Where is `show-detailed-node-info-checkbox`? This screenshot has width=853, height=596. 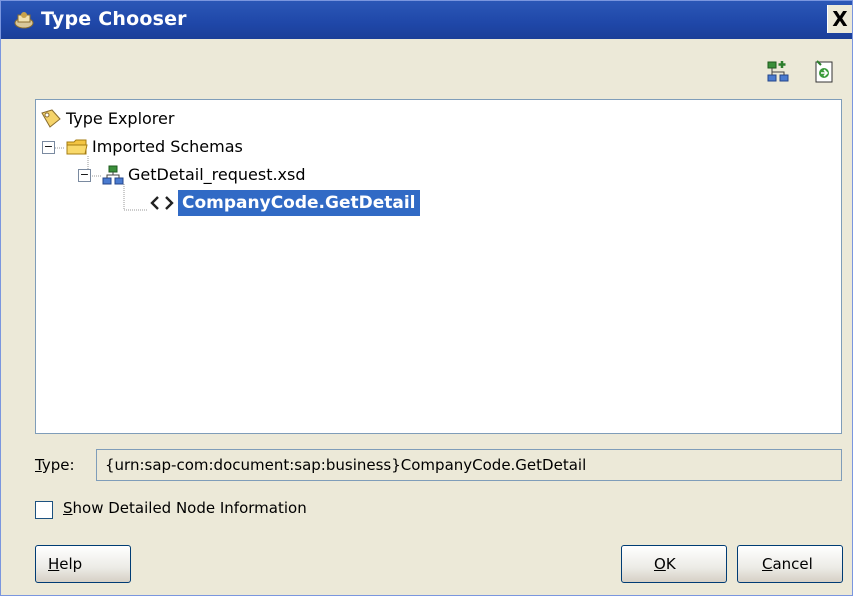 show-detailed-node-info-checkbox is located at coordinates (44, 510).